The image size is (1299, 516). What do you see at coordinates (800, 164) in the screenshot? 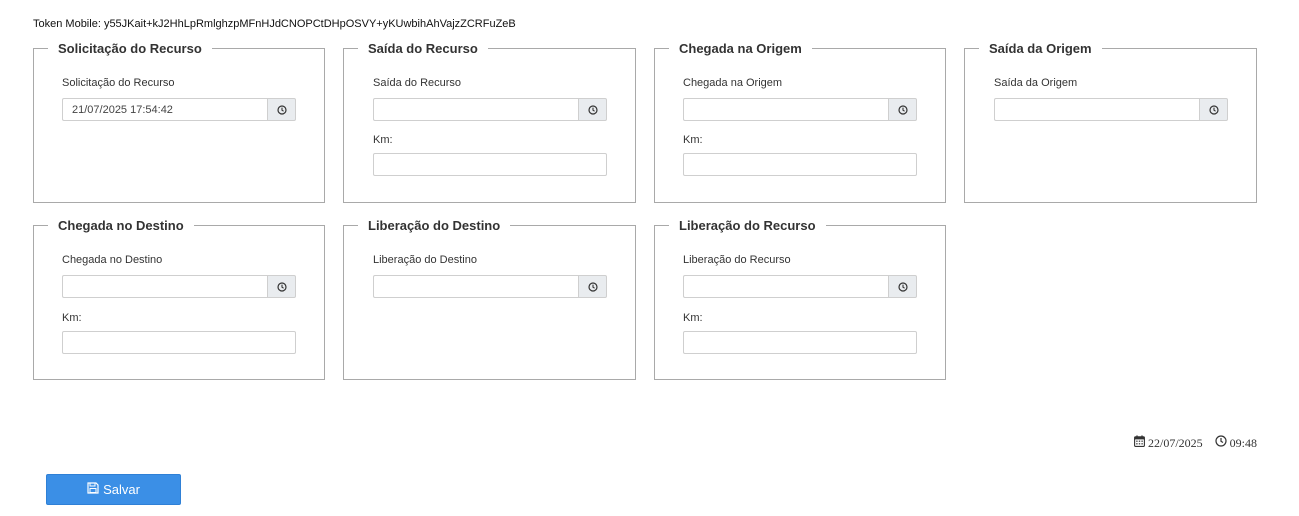
I see `chegada-origem-km-input` at bounding box center [800, 164].